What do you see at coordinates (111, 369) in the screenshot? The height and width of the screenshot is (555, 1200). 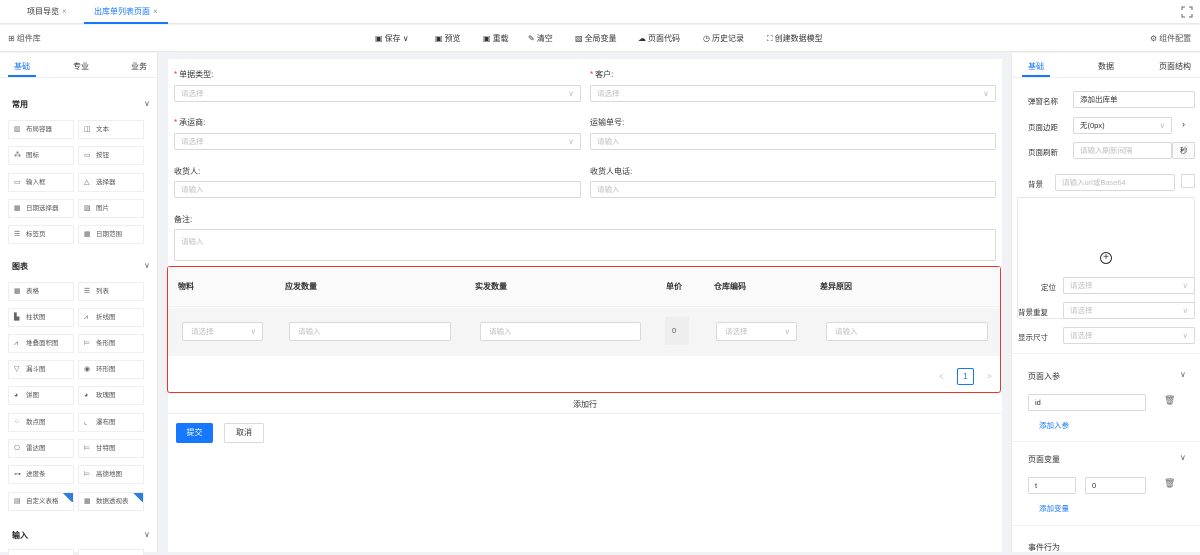 I see `component-donut: ◉ 环形图` at bounding box center [111, 369].